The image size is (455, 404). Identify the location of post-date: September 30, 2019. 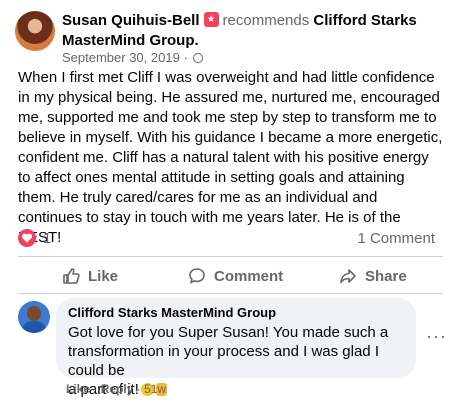
(121, 57).